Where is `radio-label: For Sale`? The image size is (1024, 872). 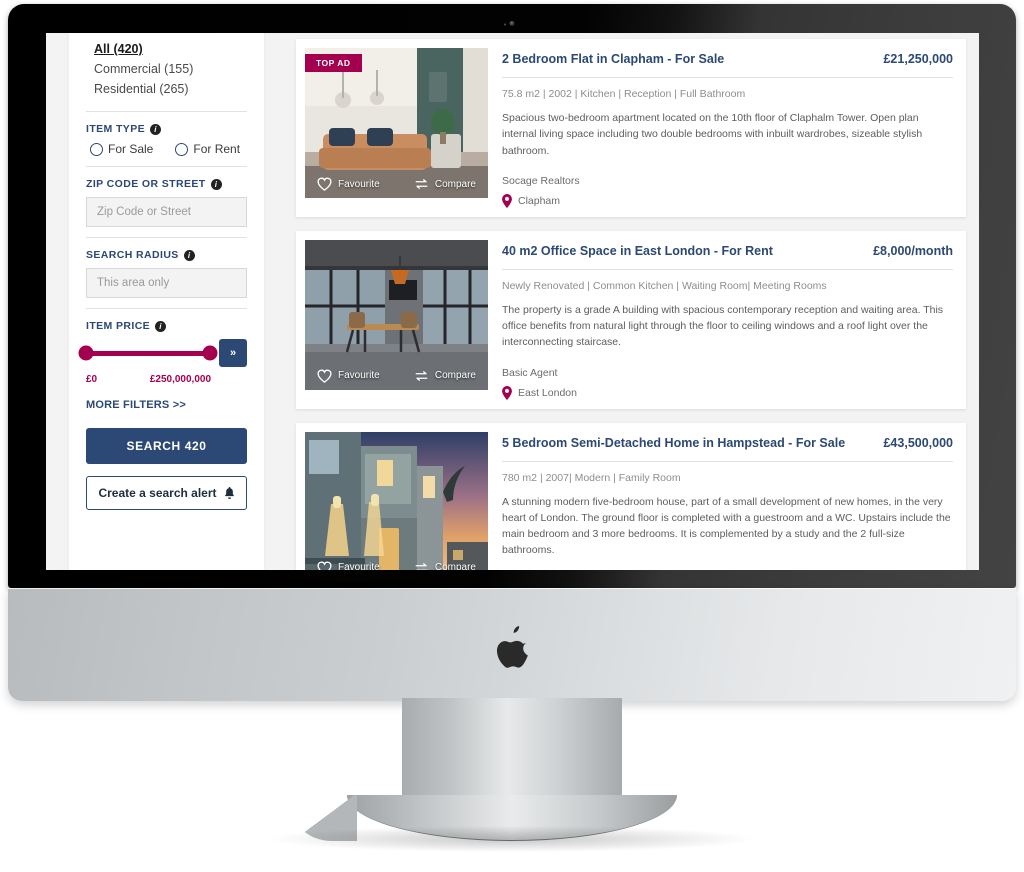 radio-label: For Sale is located at coordinates (131, 149).